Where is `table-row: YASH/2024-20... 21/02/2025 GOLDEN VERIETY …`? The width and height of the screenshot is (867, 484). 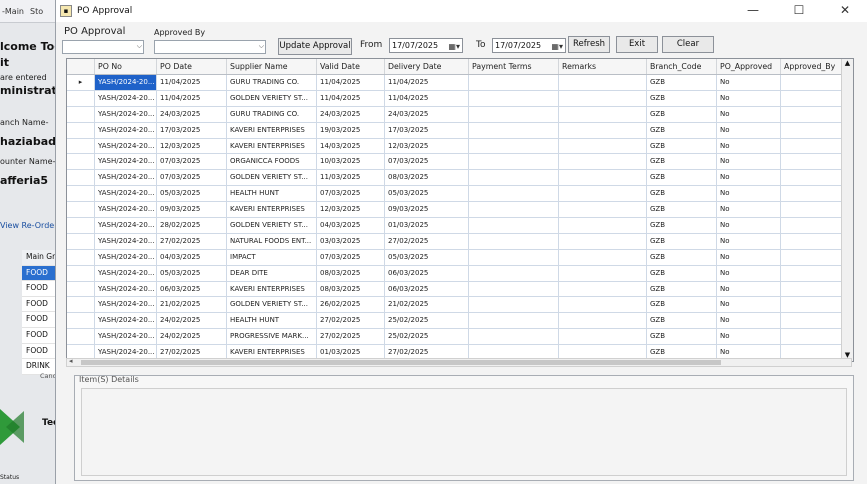 table-row: YASH/2024-20... 21/02/2025 GOLDEN VERIETY … is located at coordinates (460, 305).